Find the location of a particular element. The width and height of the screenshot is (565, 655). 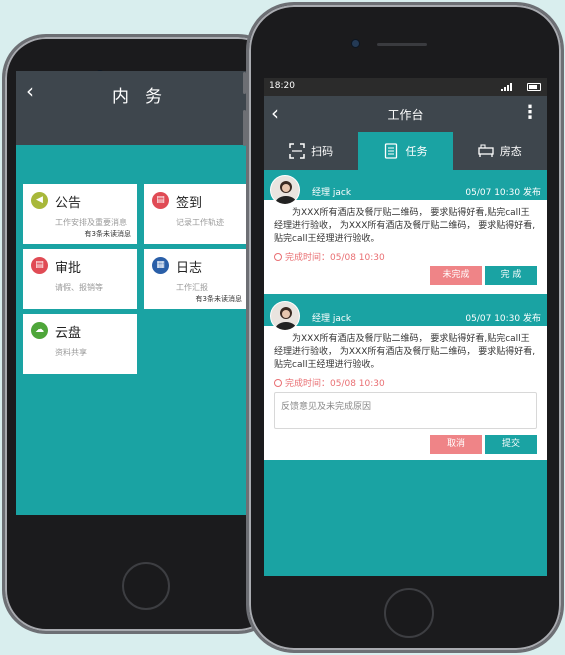

earpiece-speaker is located at coordinates (402, 44).